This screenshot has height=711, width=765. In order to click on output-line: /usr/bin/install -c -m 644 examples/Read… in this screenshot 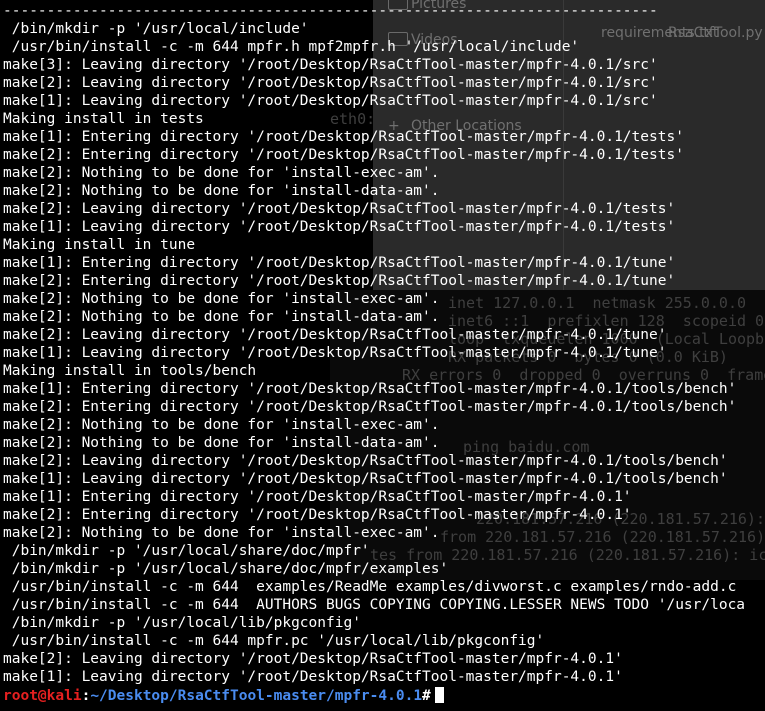, I will do `click(370, 587)`.